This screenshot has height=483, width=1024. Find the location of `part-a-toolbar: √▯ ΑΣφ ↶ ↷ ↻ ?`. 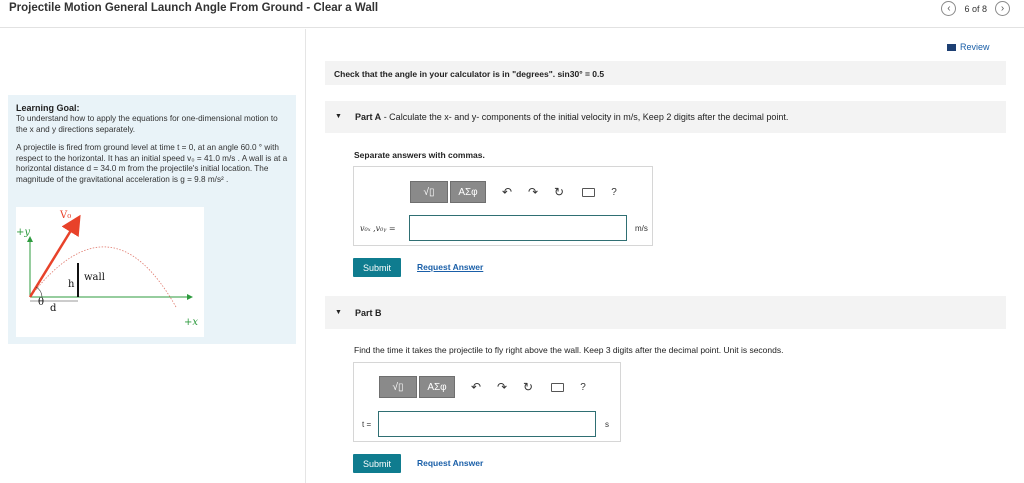

part-a-toolbar: √▯ ΑΣφ ↶ ↷ ↻ ? is located at coordinates (515, 192).